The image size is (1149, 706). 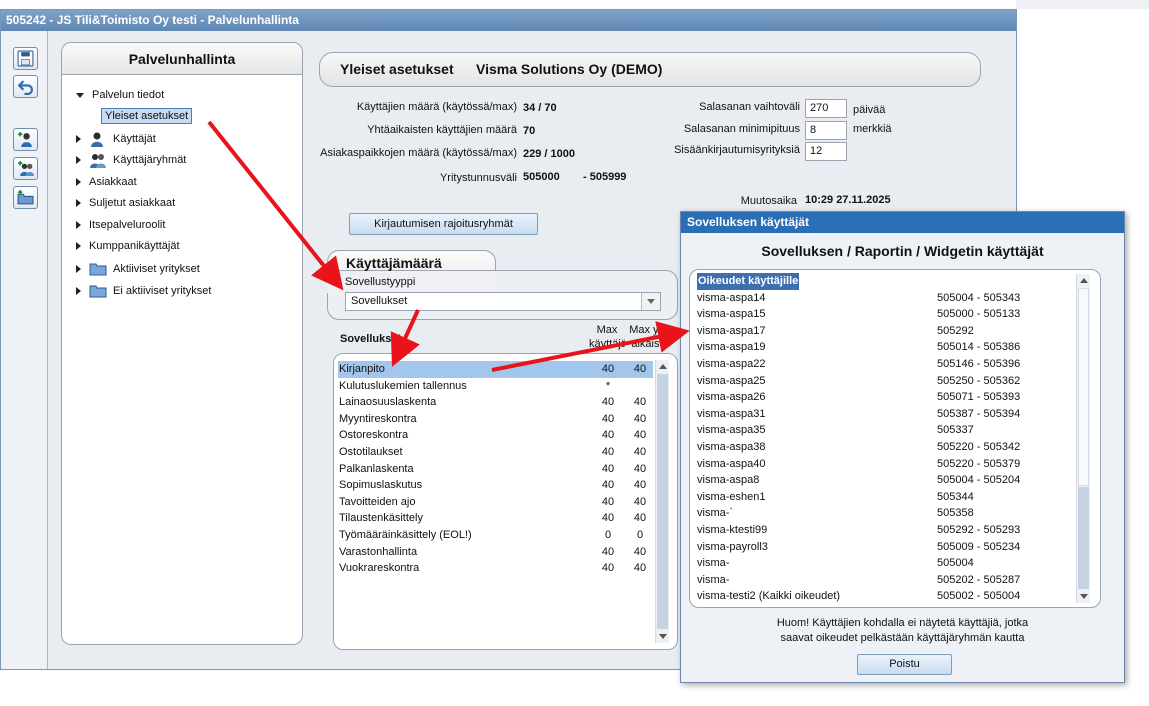 I want to click on range-end: - 505999, so click(x=605, y=177).